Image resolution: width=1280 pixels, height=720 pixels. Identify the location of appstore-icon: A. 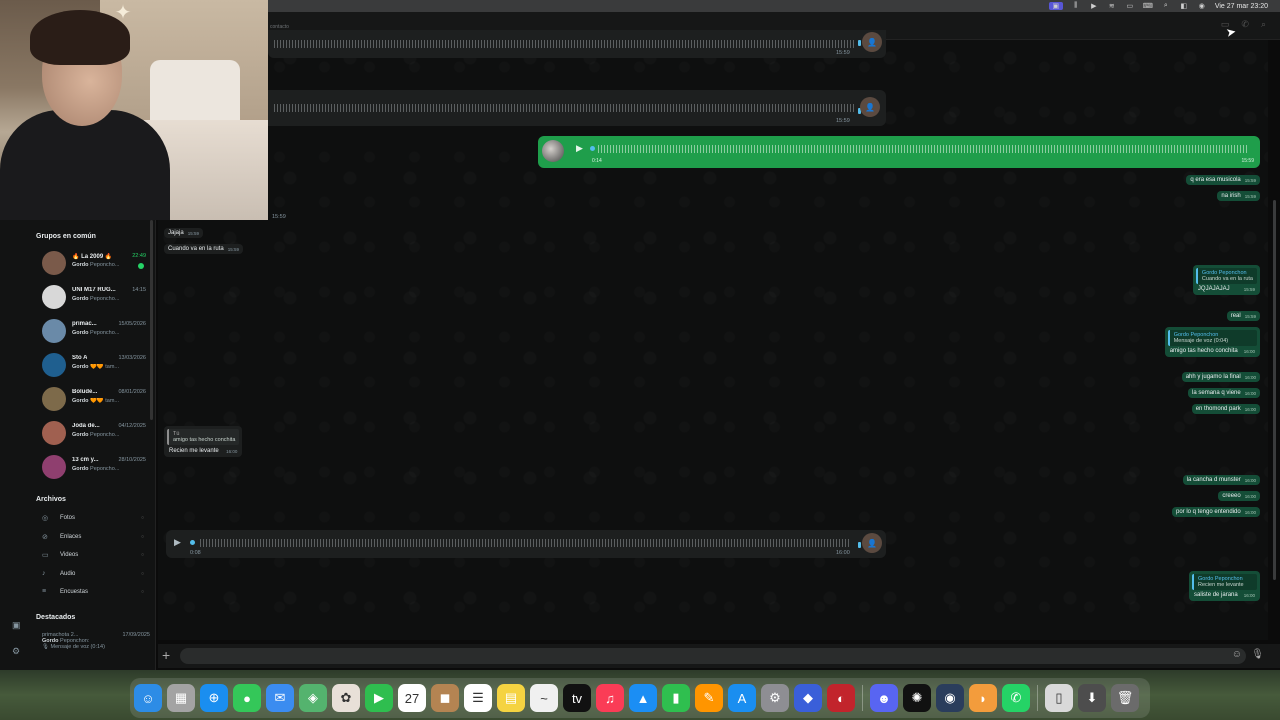
(742, 698).